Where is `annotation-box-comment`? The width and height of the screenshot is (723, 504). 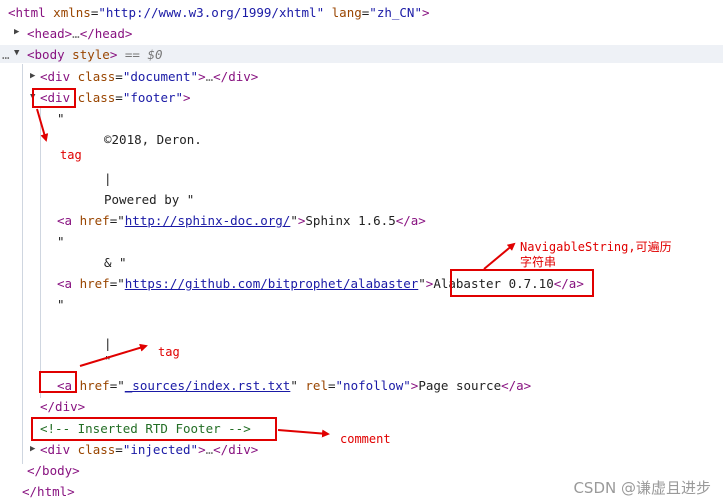 annotation-box-comment is located at coordinates (154, 429).